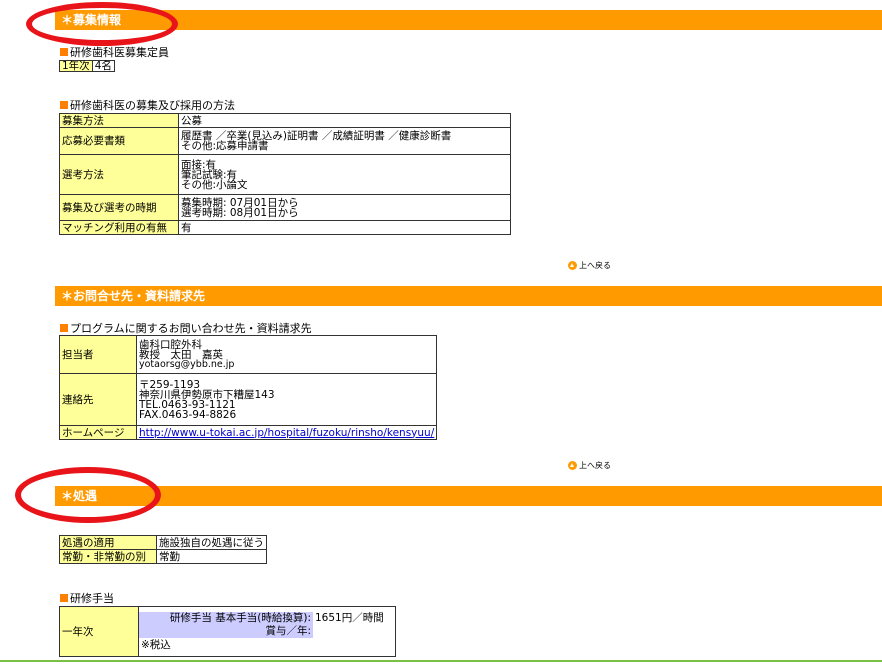 The height and width of the screenshot is (672, 882). What do you see at coordinates (186, 227) in the screenshot?
I see `value-line: 有` at bounding box center [186, 227].